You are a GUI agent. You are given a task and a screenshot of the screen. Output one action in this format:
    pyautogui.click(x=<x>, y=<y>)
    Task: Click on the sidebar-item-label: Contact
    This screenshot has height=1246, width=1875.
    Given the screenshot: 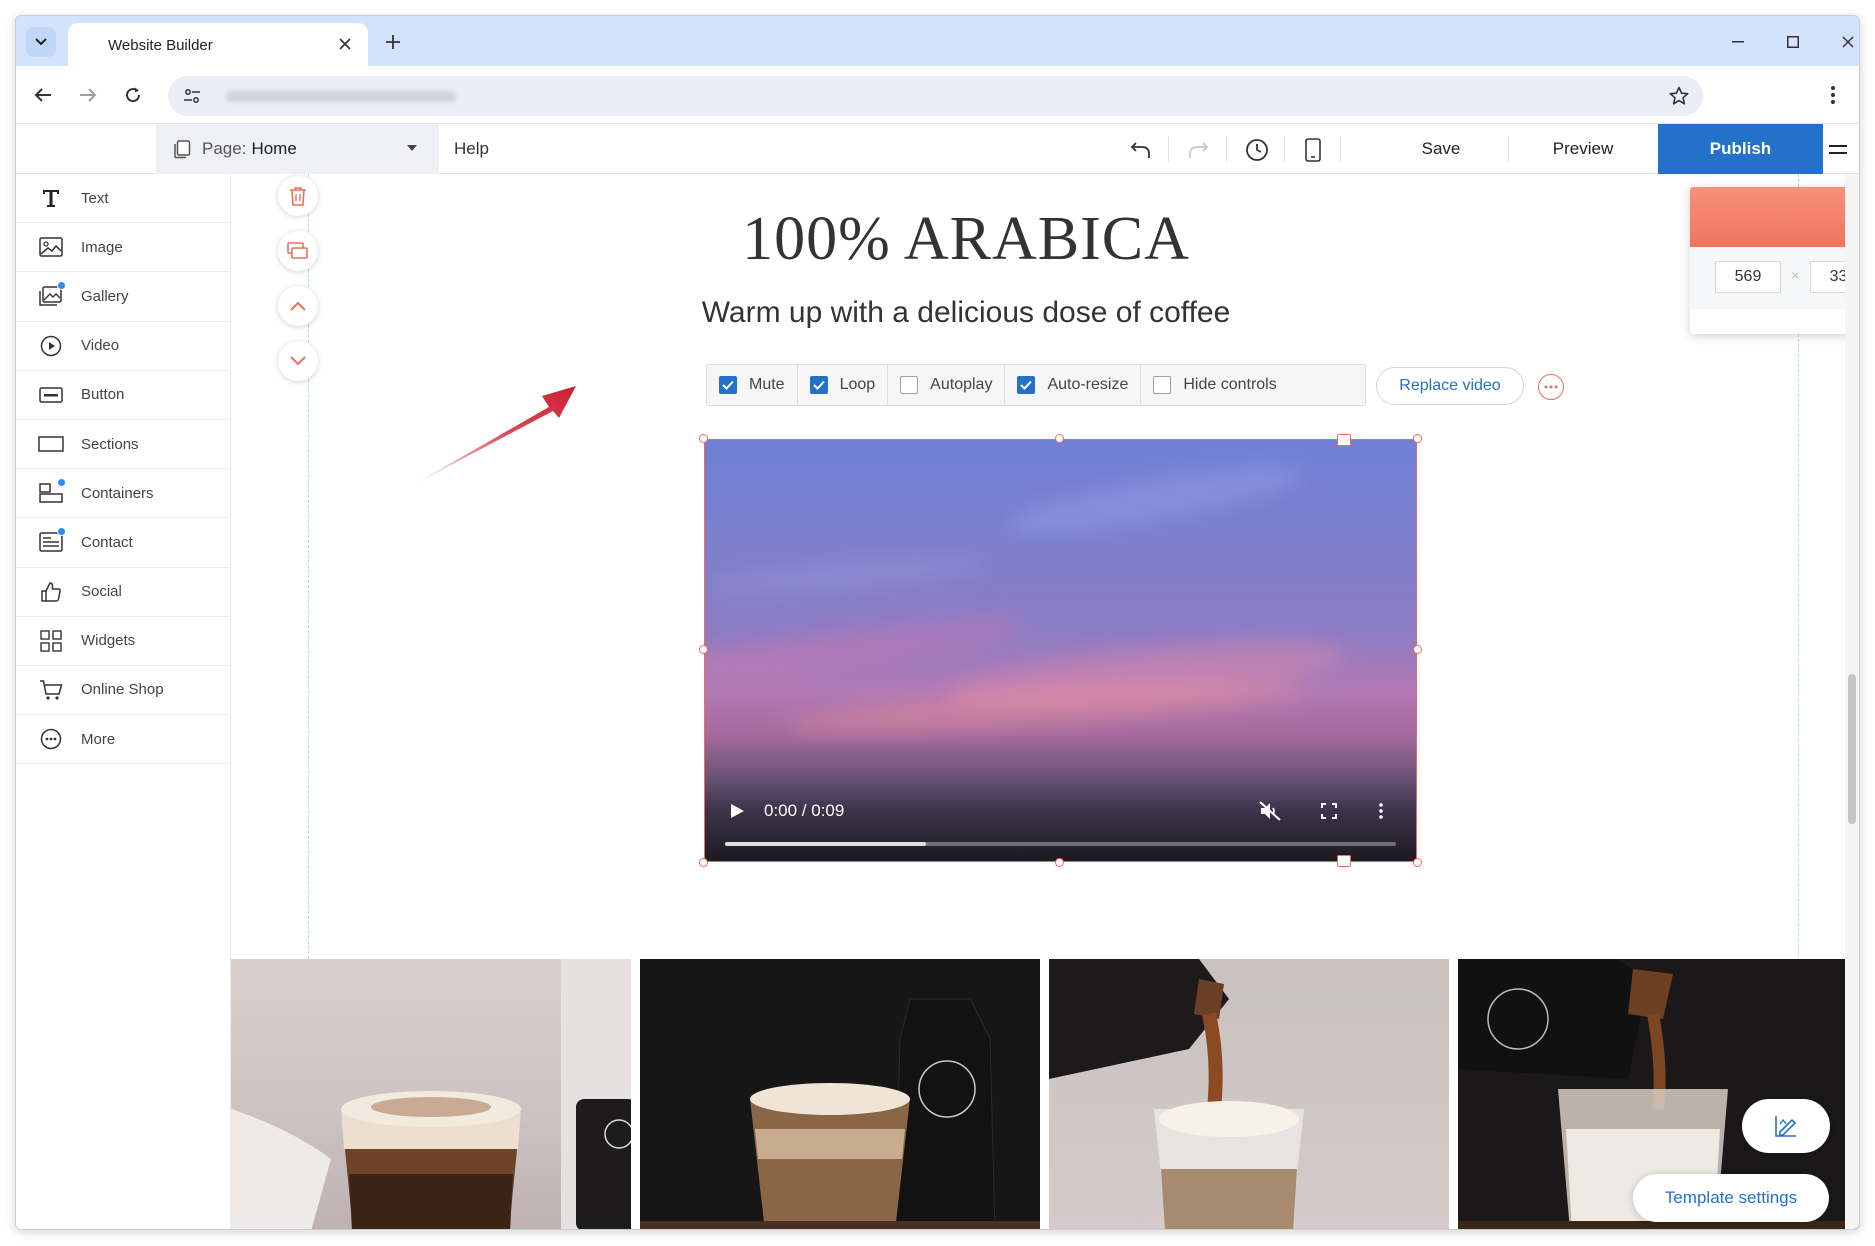 What is the action you would take?
    pyautogui.click(x=107, y=542)
    